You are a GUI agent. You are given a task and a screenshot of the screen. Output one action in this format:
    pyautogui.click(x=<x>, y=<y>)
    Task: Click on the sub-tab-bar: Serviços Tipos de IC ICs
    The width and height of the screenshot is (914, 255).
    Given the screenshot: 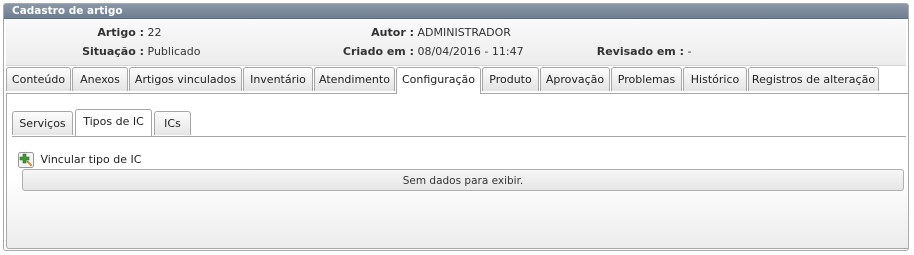 What is the action you would take?
    pyautogui.click(x=457, y=122)
    